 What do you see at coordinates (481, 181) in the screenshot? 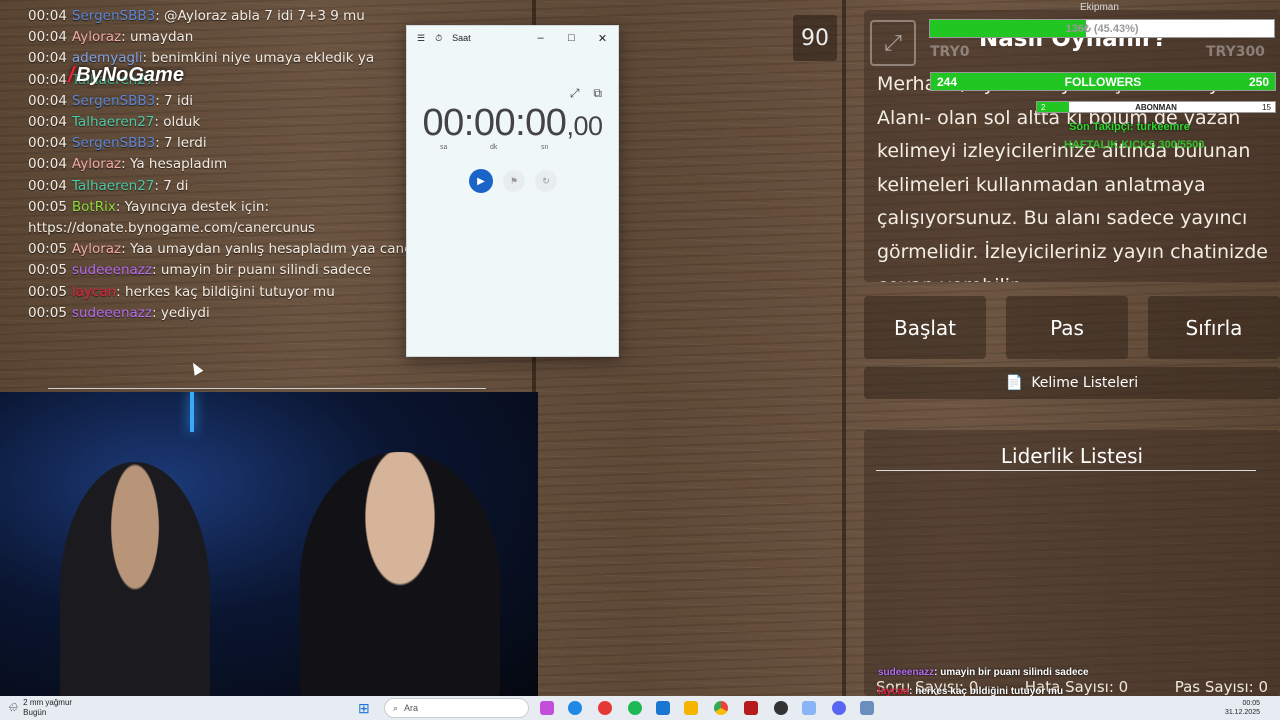
I see `play-icon: ▶` at bounding box center [481, 181].